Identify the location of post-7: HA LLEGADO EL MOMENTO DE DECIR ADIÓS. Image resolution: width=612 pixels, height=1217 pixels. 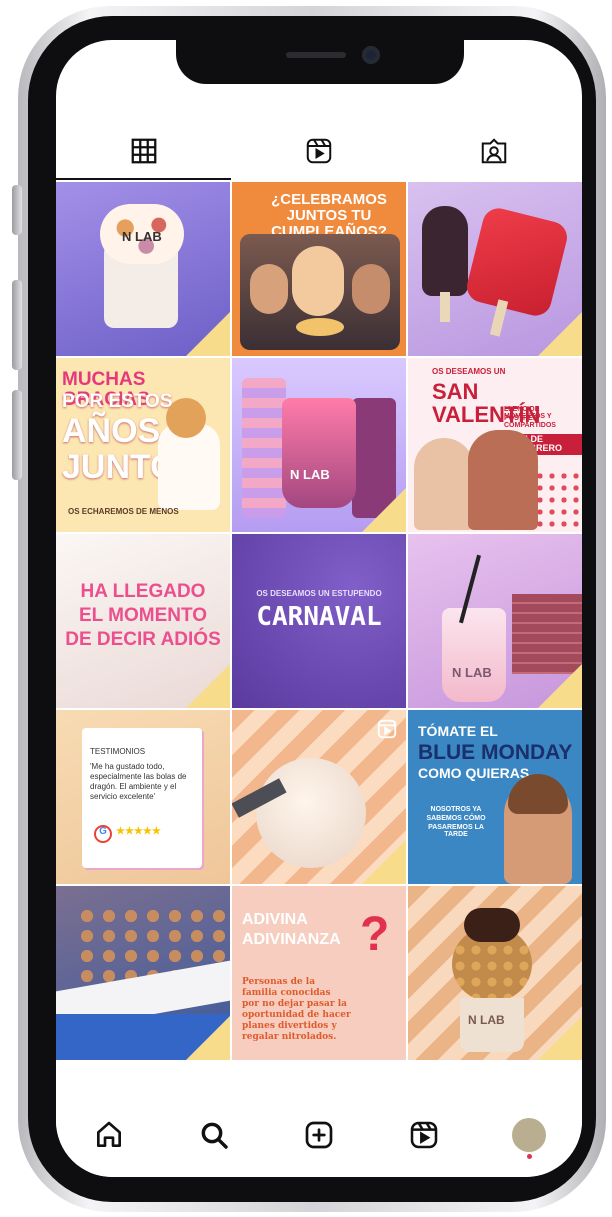
(143, 621).